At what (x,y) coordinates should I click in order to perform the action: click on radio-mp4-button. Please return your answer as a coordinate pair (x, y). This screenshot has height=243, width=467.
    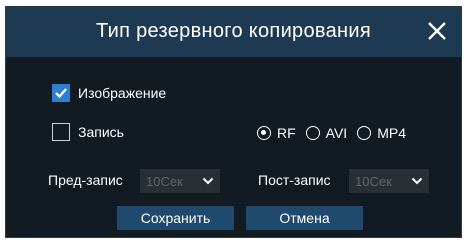
    Looking at the image, I should click on (364, 133).